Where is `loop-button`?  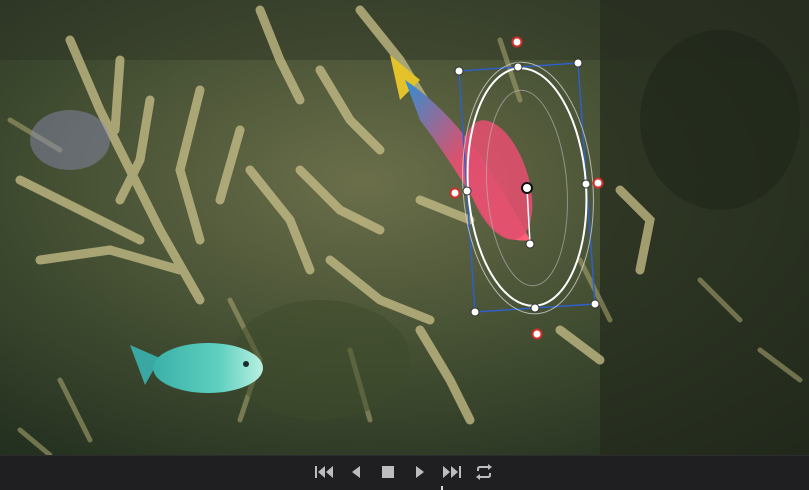
loop-button is located at coordinates (484, 472).